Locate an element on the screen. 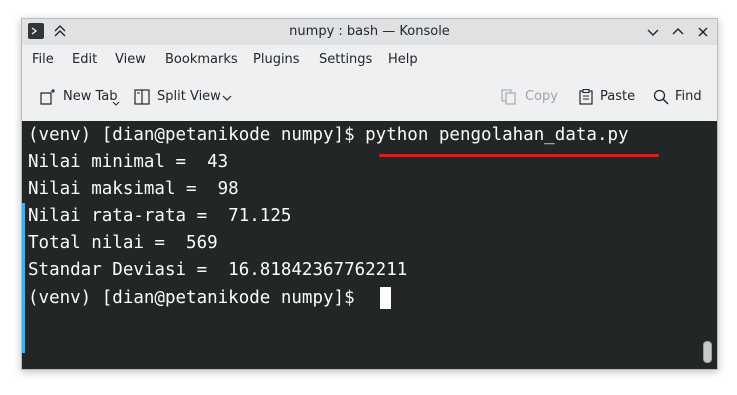 Image resolution: width=737 pixels, height=395 pixels. terminal-app-icon is located at coordinates (36, 31).